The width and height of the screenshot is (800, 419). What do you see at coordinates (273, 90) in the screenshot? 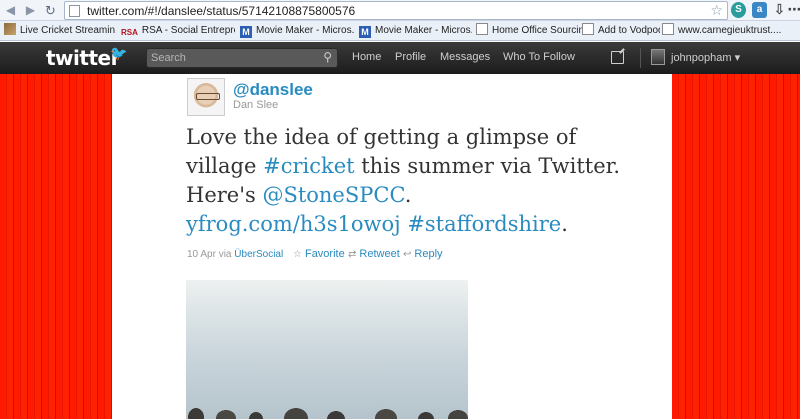
I see `author-screen-name: @danslee` at bounding box center [273, 90].